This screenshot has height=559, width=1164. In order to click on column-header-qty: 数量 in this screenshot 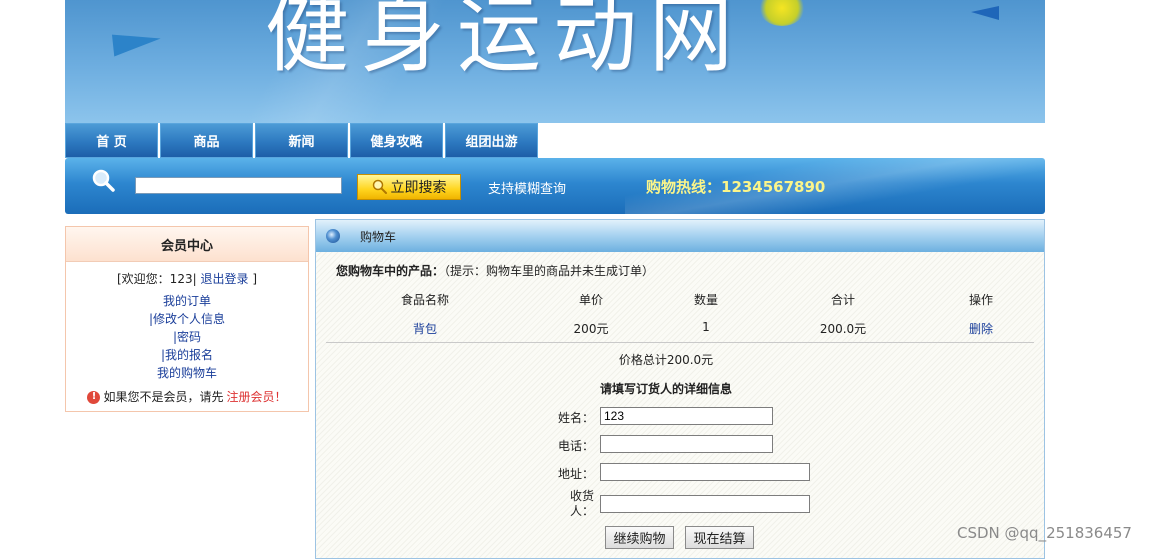, I will do `click(705, 300)`.